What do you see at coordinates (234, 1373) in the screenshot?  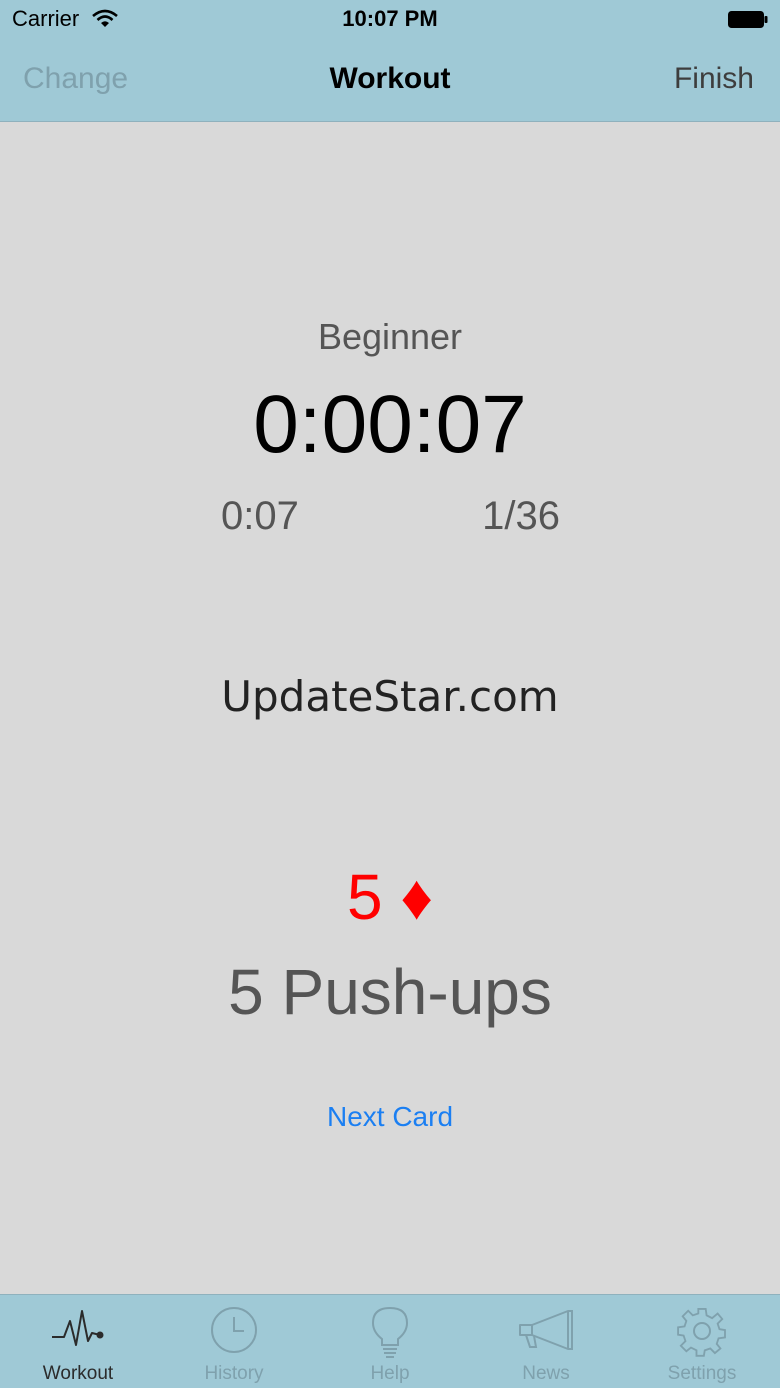 I see `tab-label-history: History` at bounding box center [234, 1373].